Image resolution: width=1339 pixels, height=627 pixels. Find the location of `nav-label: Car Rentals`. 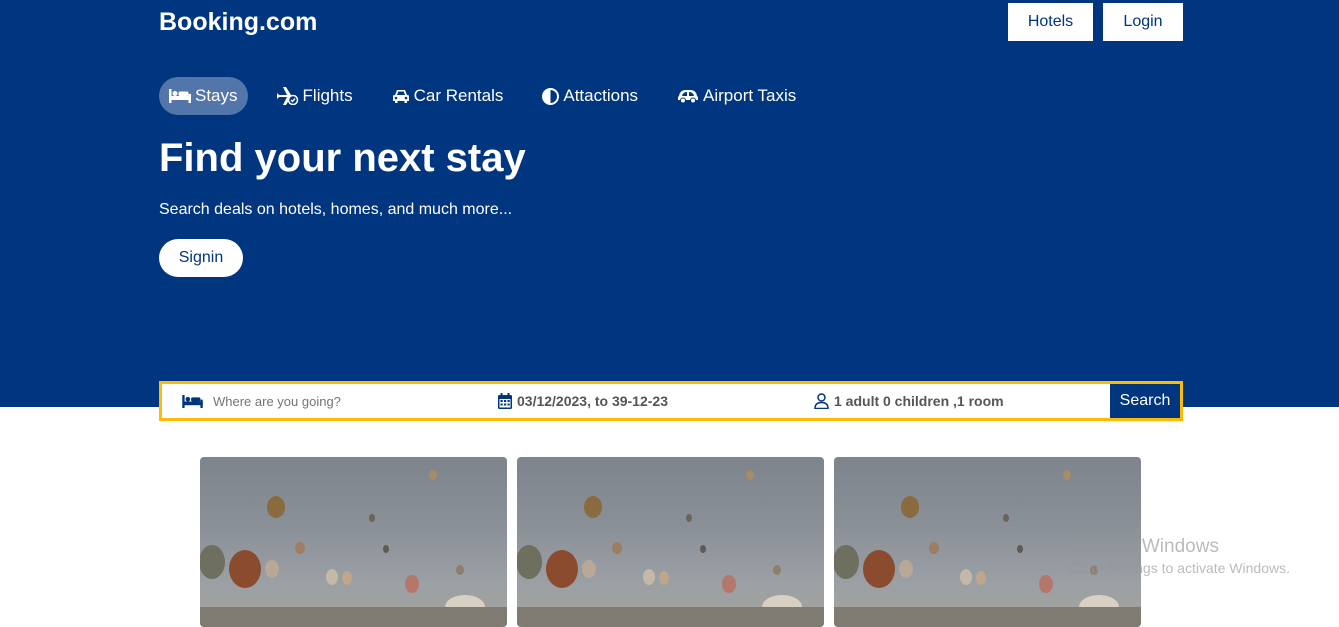

nav-label: Car Rentals is located at coordinates (458, 95).